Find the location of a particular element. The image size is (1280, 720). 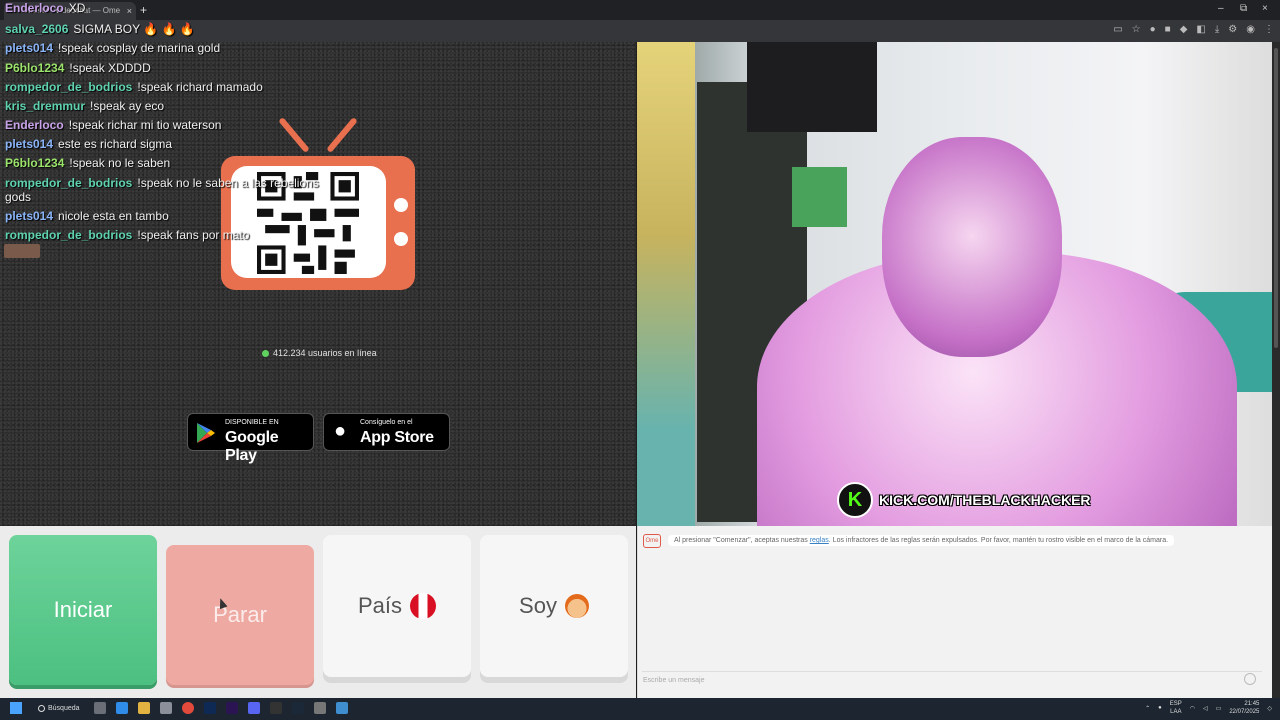

keyboard-layout: LAA is located at coordinates (1176, 712).